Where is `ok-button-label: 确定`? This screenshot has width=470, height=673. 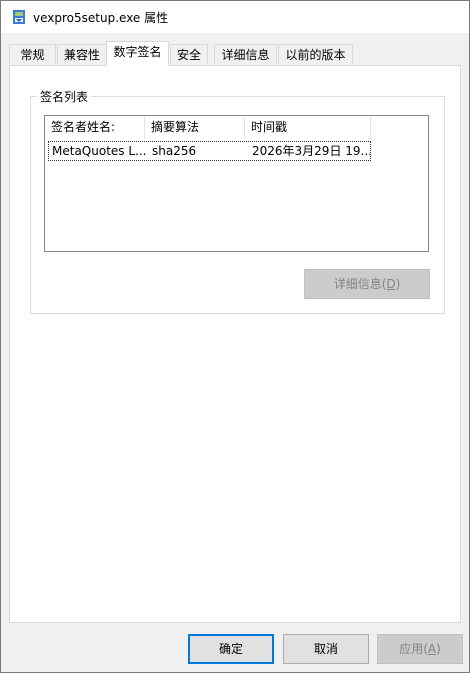
ok-button-label: 确定 is located at coordinates (230, 649).